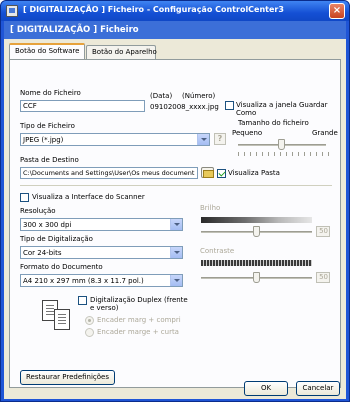  I want to click on file-size-min-label: Pequeno, so click(247, 133).